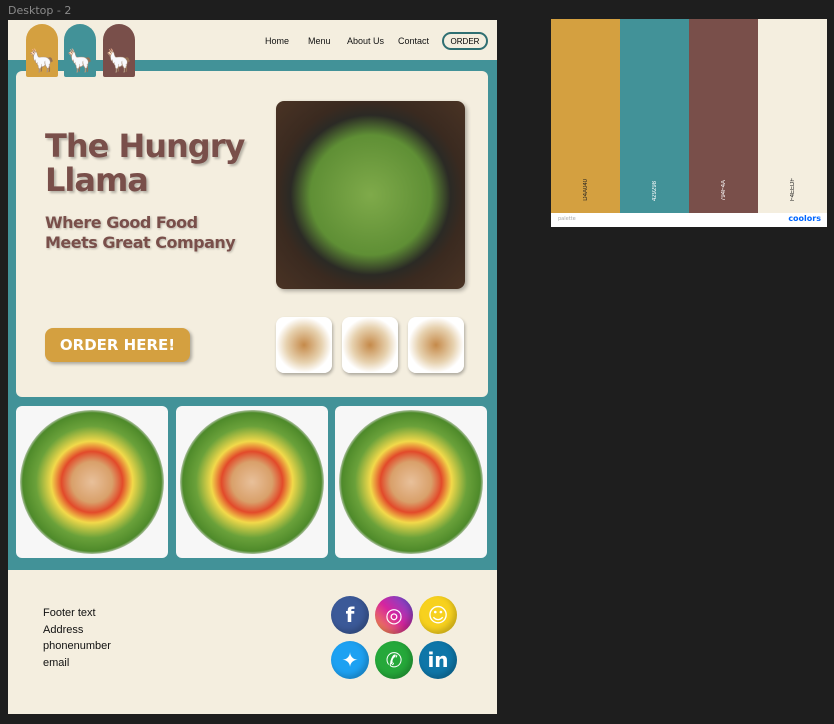 The image size is (834, 724). What do you see at coordinates (319, 41) in the screenshot?
I see `nav-menu: Menu` at bounding box center [319, 41].